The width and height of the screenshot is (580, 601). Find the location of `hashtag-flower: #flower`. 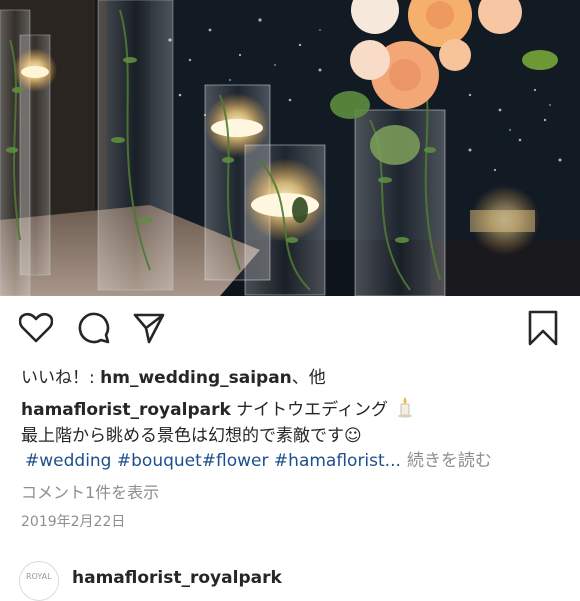

hashtag-flower: #flower is located at coordinates (235, 461).